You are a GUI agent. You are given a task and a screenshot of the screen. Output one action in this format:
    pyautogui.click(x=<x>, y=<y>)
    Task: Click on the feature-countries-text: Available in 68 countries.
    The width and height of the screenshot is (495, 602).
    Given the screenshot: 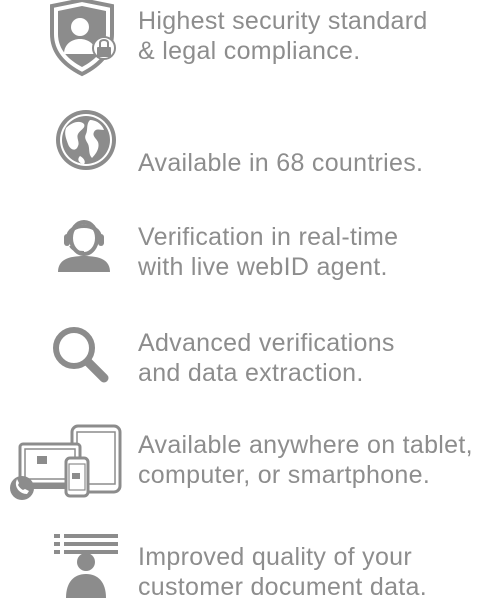 What is the action you would take?
    pyautogui.click(x=280, y=163)
    